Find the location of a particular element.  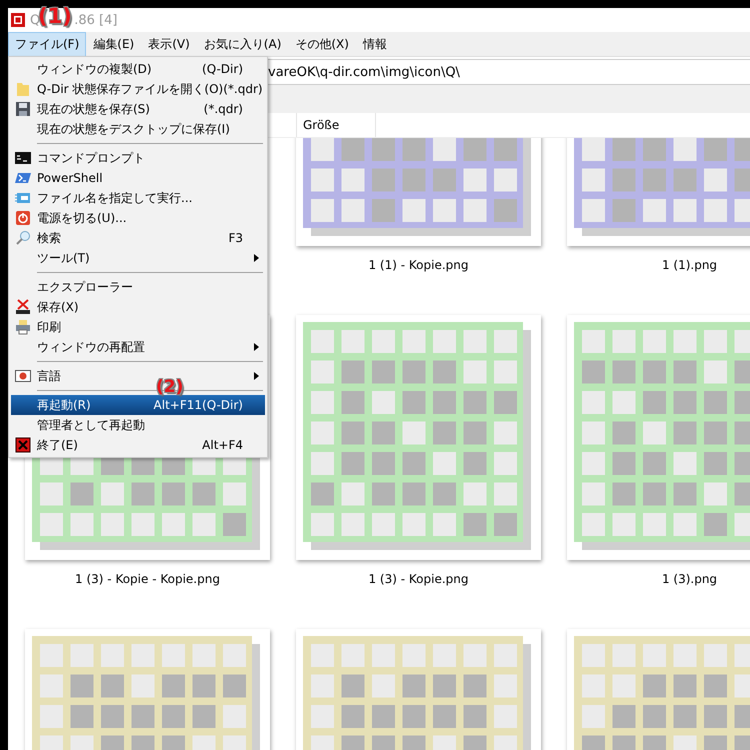

menu-bar-item: お気に入り(A) is located at coordinates (242, 44).